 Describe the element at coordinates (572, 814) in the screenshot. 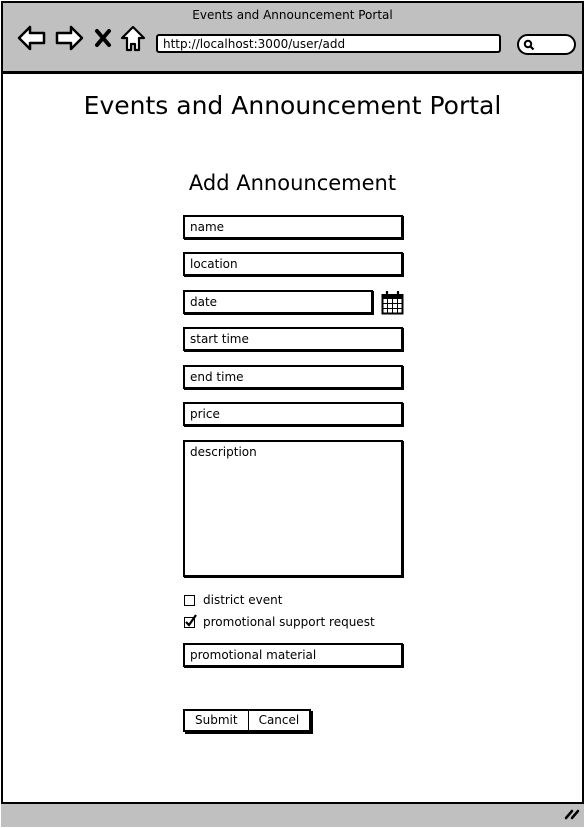

I see `resize-grip-icon` at that location.